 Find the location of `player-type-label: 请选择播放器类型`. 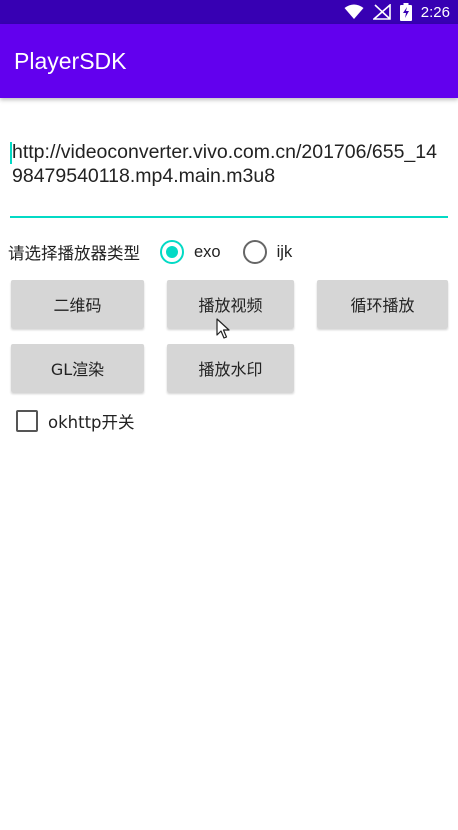

player-type-label: 请选择播放器类型 is located at coordinates (74, 253).